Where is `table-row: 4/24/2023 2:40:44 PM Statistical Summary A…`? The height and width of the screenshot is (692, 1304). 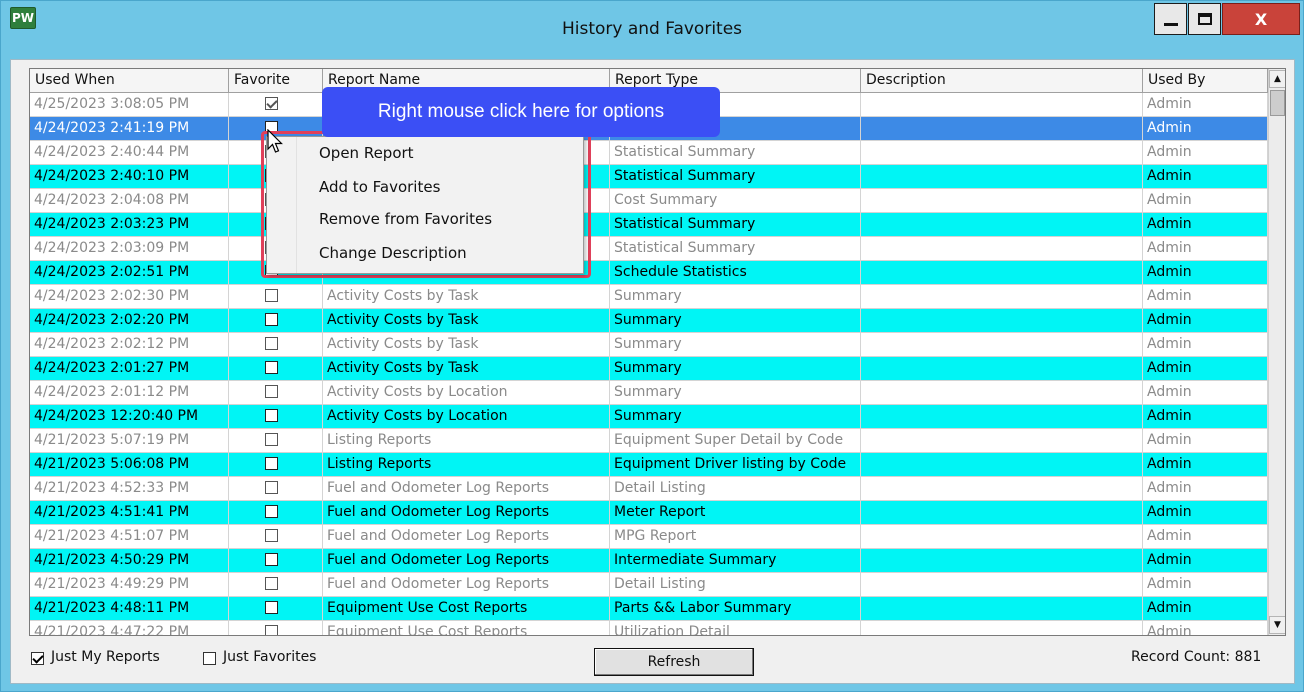 table-row: 4/24/2023 2:40:44 PM Statistical Summary A… is located at coordinates (649, 153).